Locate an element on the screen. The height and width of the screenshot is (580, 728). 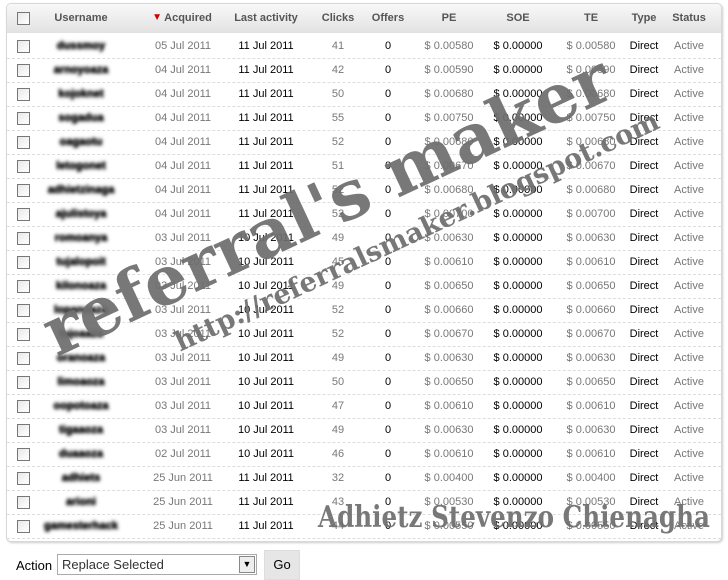
cell-username: kilonoaza is located at coordinates (81, 286).